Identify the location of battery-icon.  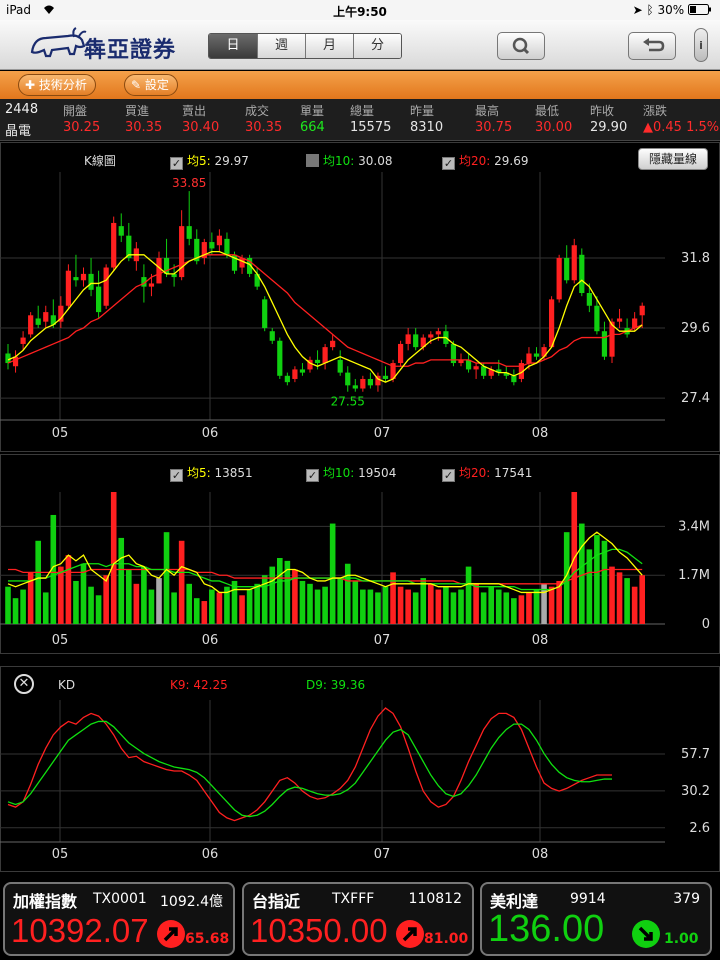
(699, 9).